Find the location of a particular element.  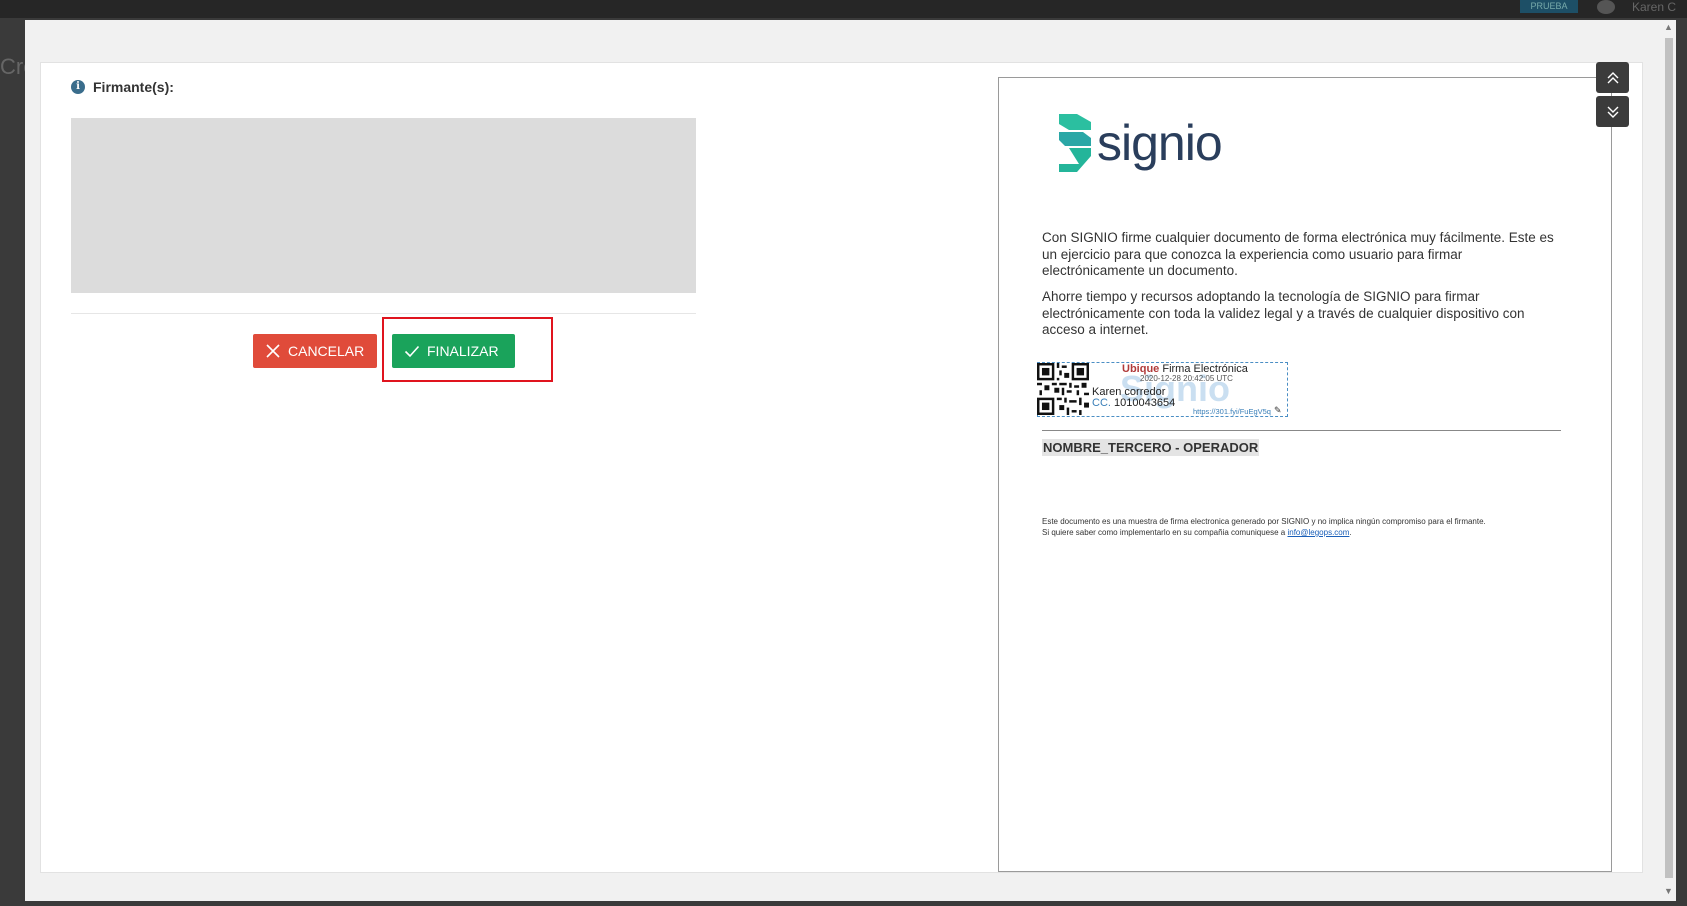

user-name: Karen C is located at coordinates (1654, 7).